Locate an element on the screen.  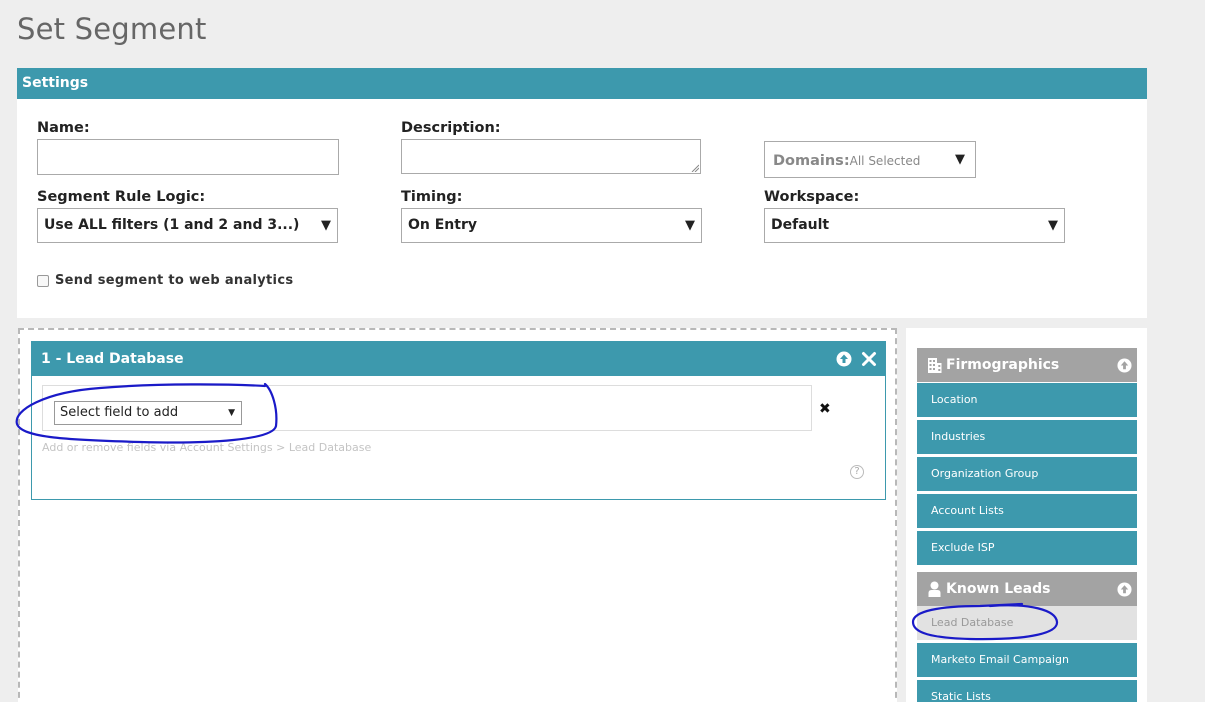
category-header-firmographics: Firmographics is located at coordinates (1027, 365).